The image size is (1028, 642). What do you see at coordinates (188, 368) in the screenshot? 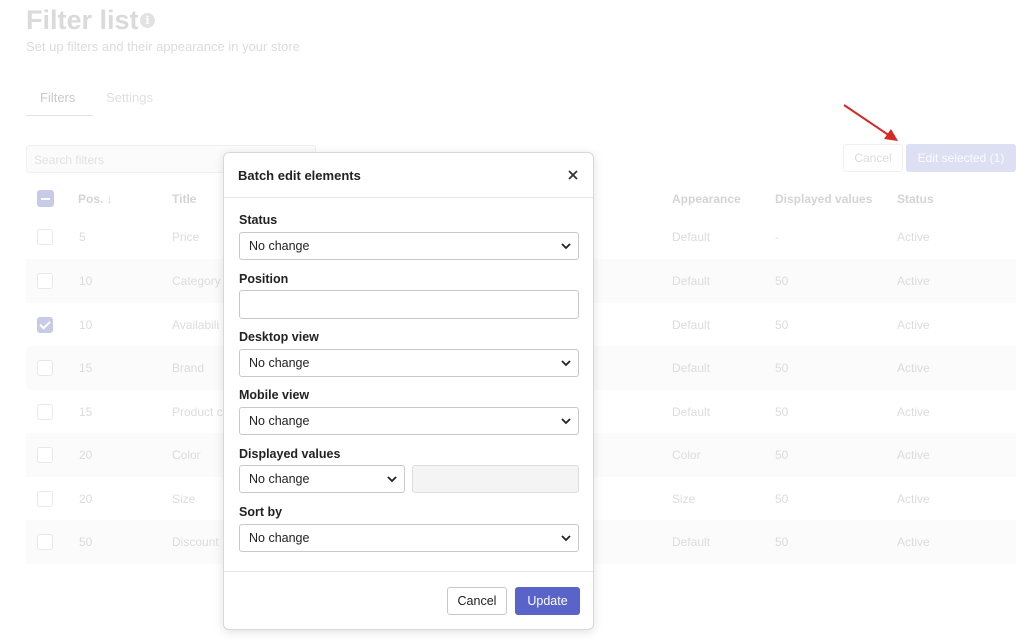
I see `cell-title: Brand` at bounding box center [188, 368].